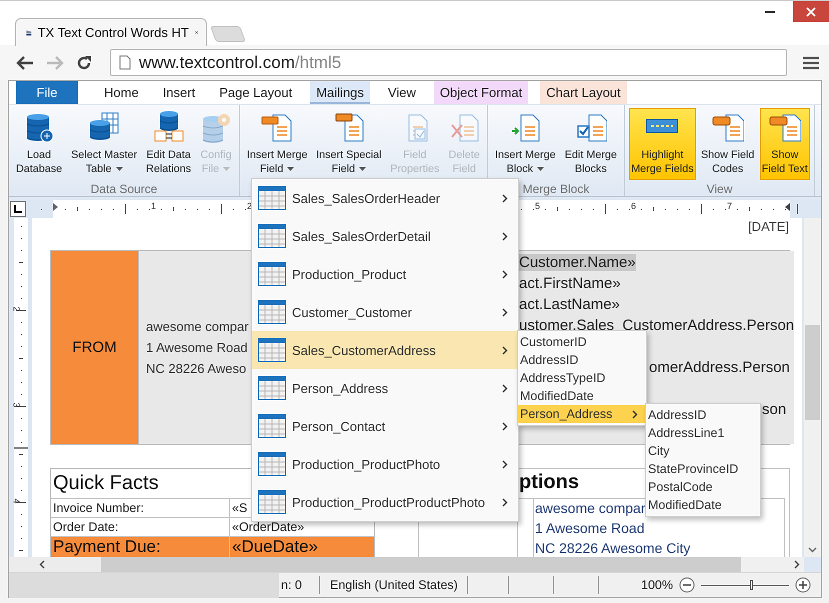 The width and height of the screenshot is (829, 603). Describe the element at coordinates (481, 92) in the screenshot. I see `ribbon-tab: Object Format` at that location.